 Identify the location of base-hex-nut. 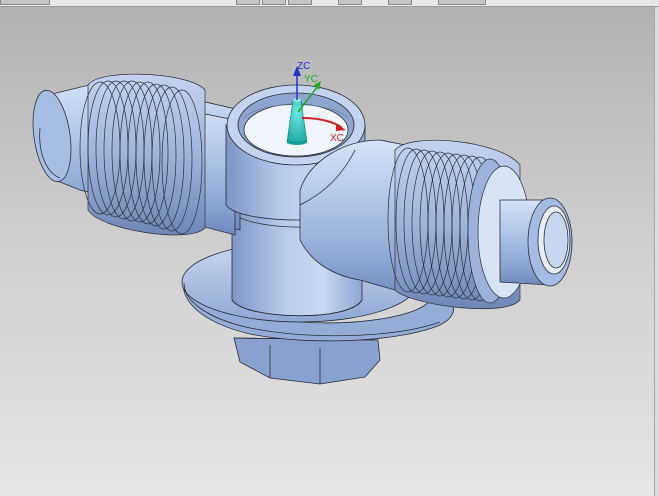
(307, 361).